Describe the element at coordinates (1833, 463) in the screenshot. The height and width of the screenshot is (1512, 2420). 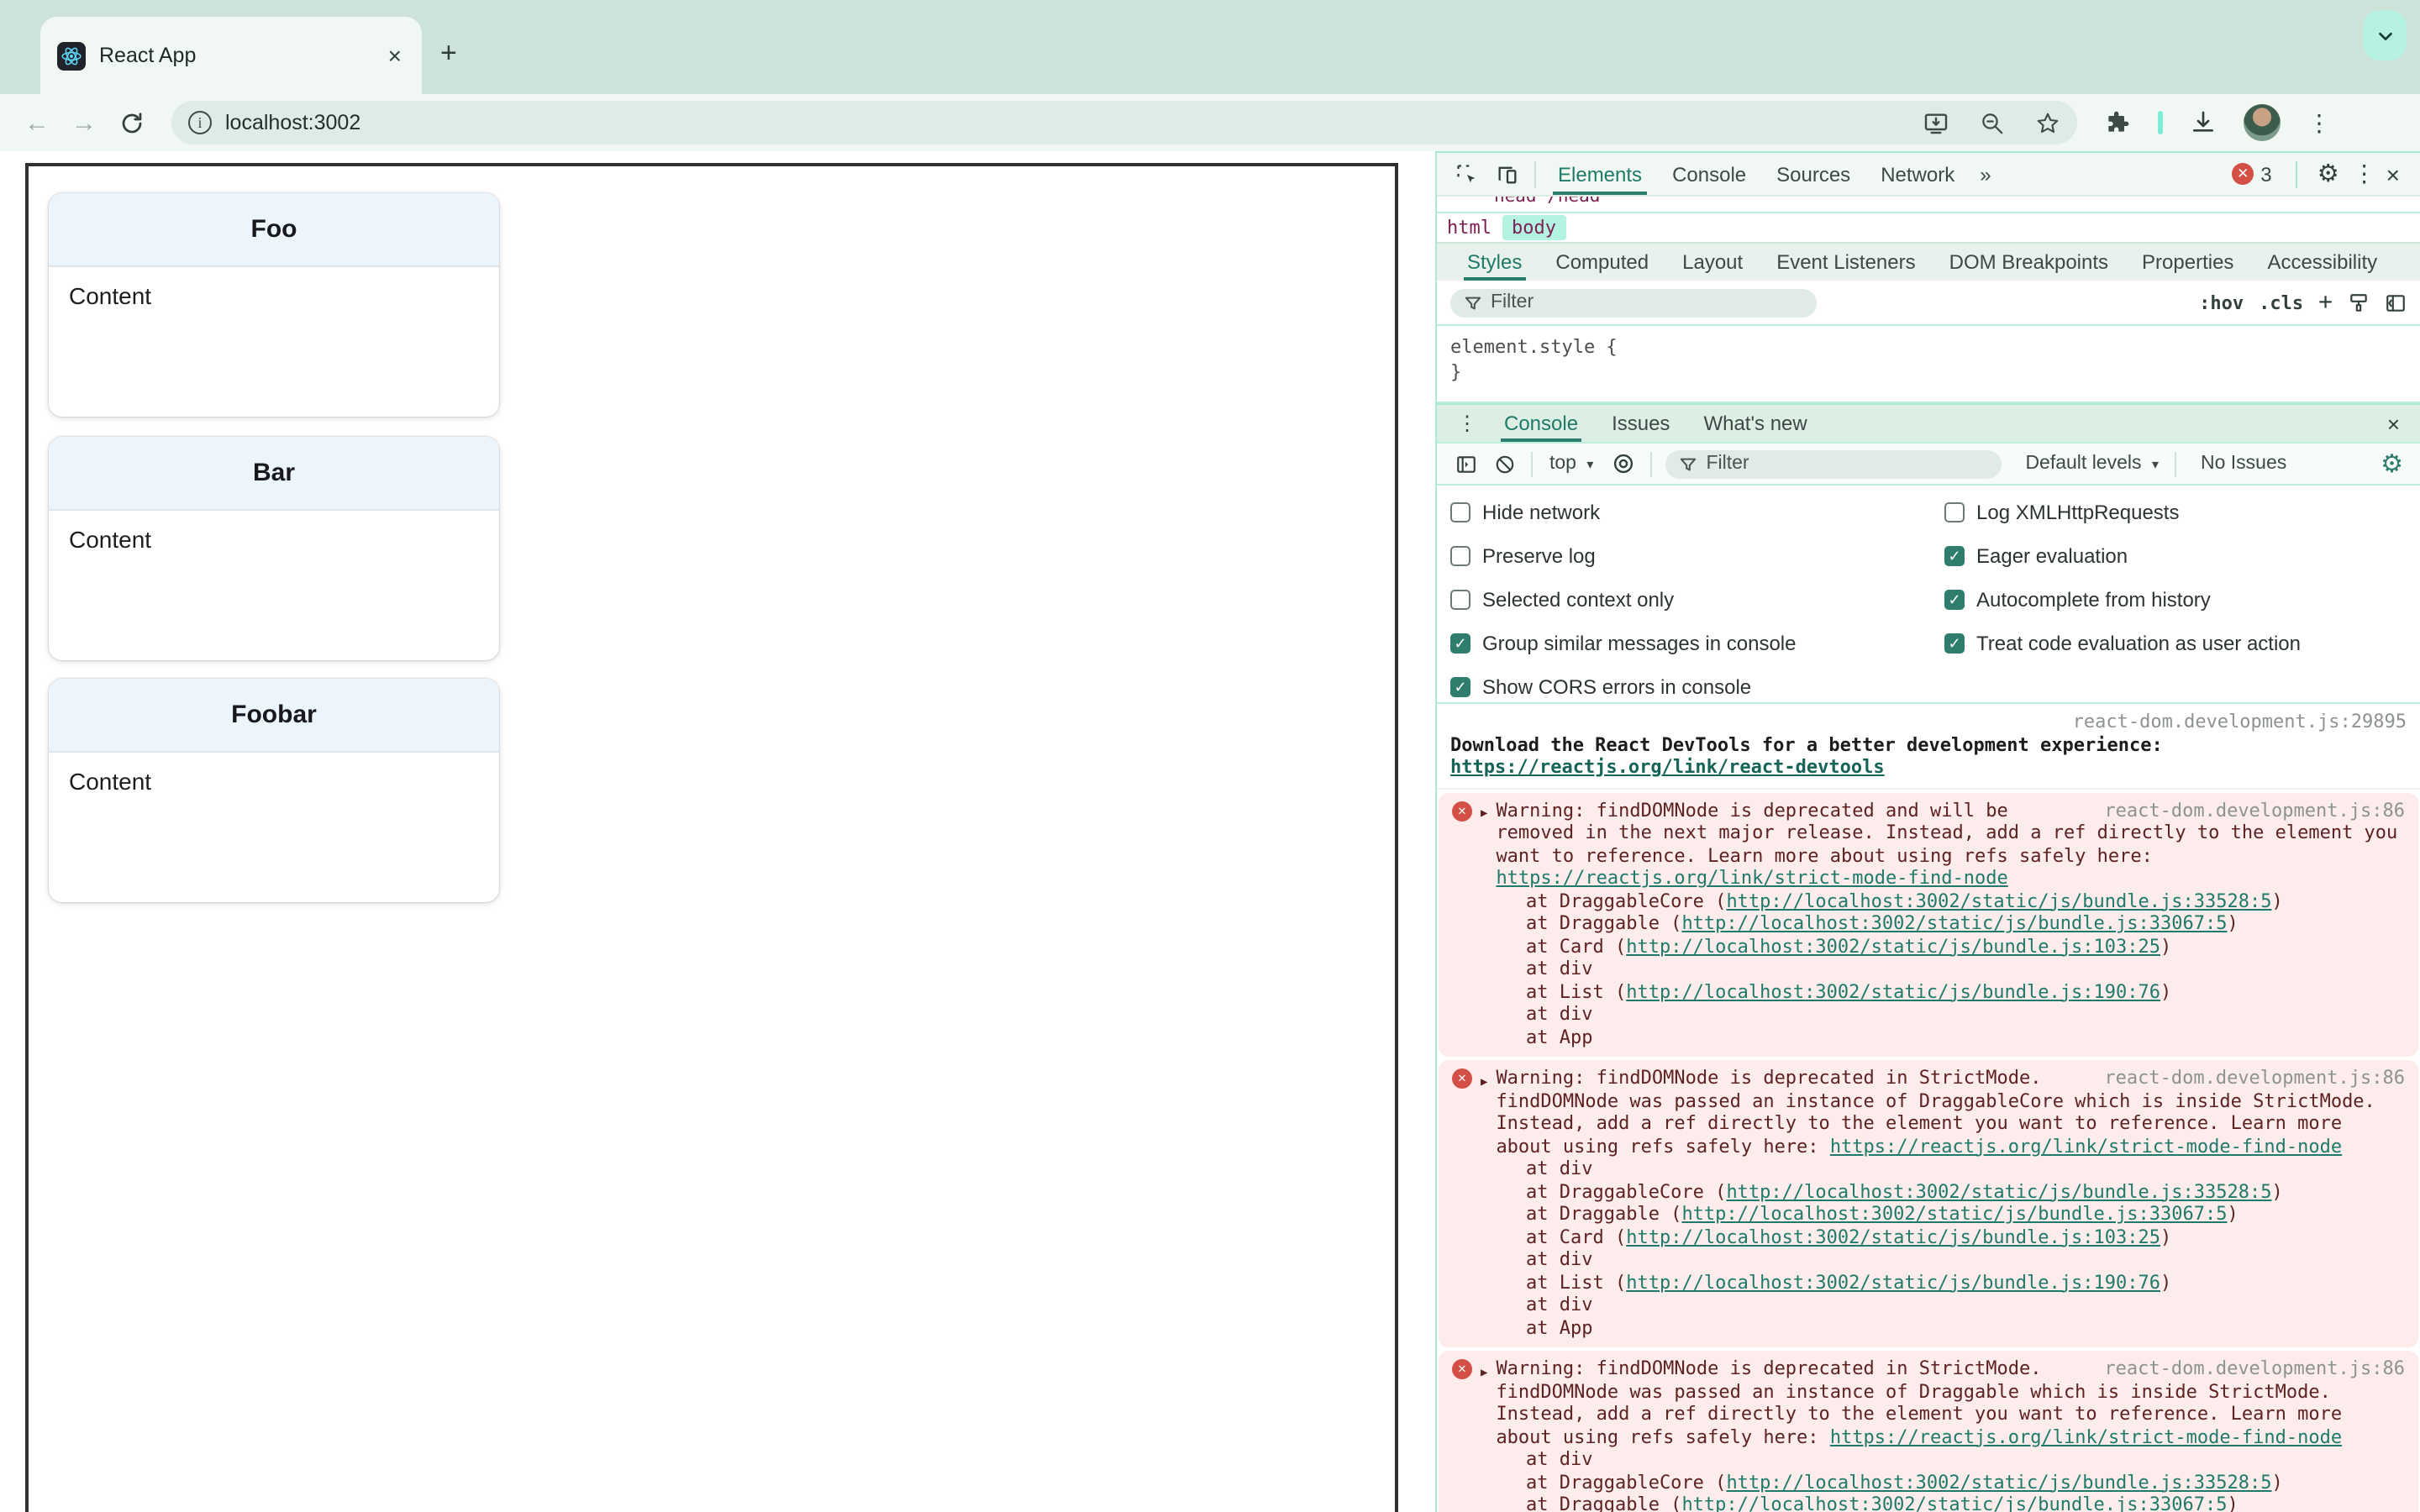
I see `console-filter-input: Filter` at that location.